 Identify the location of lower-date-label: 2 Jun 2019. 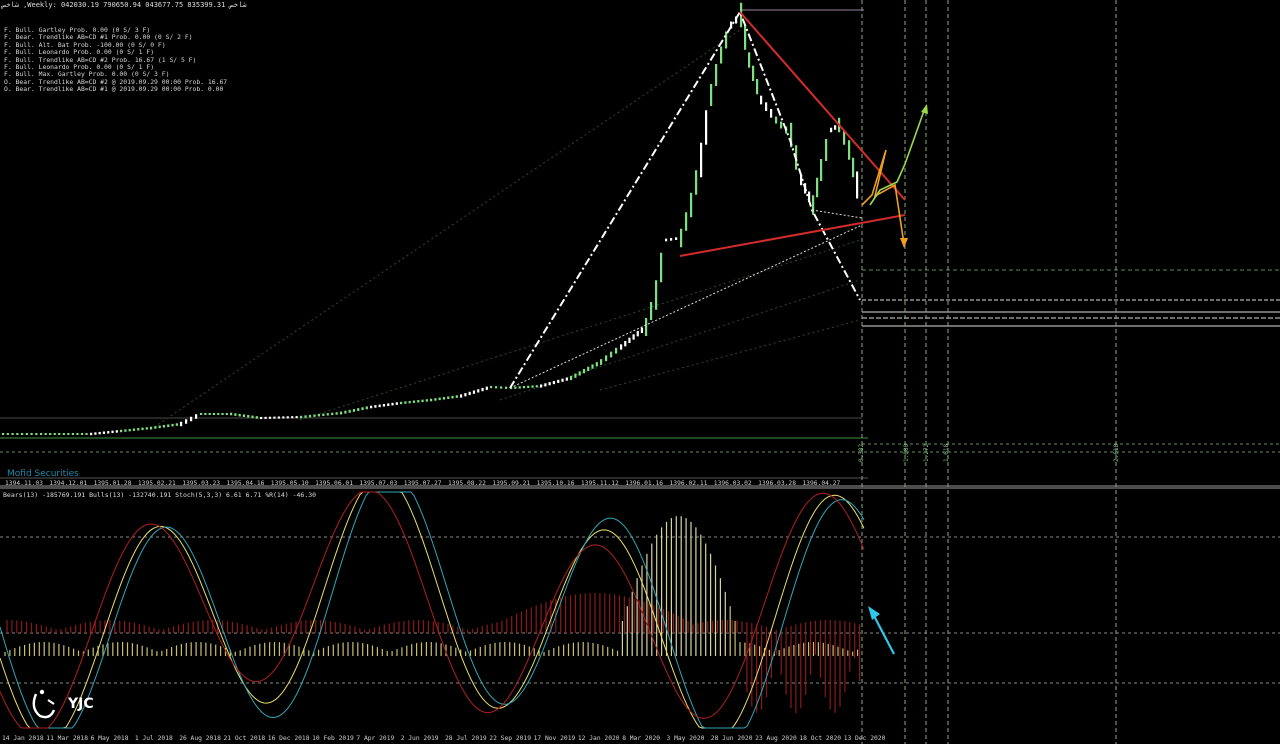
(419, 738).